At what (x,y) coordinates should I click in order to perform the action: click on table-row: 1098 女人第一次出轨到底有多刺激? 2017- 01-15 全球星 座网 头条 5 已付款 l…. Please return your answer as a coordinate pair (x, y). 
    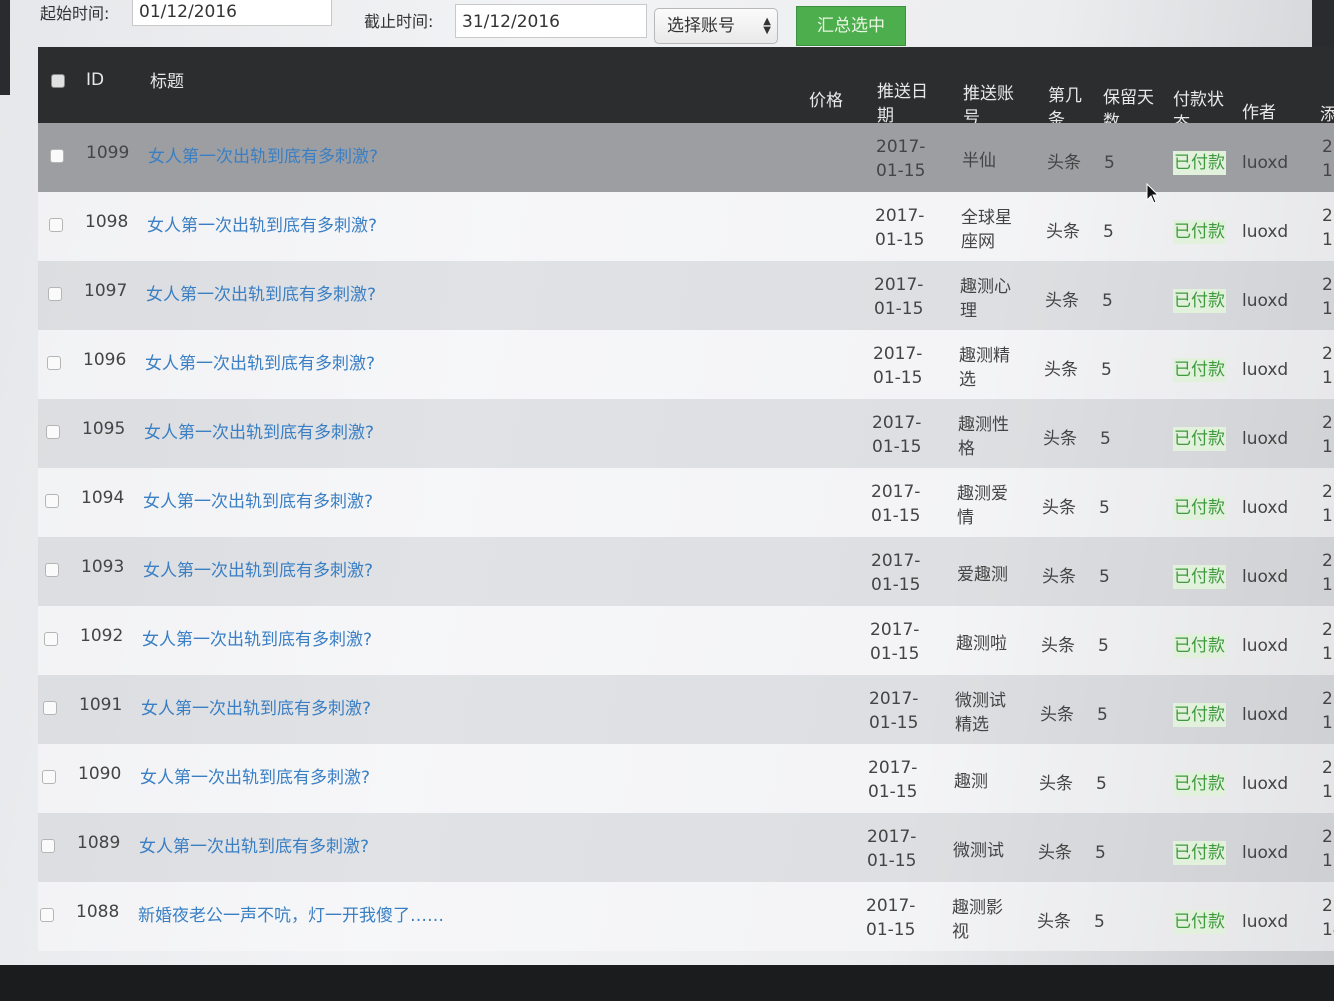
    Looking at the image, I should click on (686, 226).